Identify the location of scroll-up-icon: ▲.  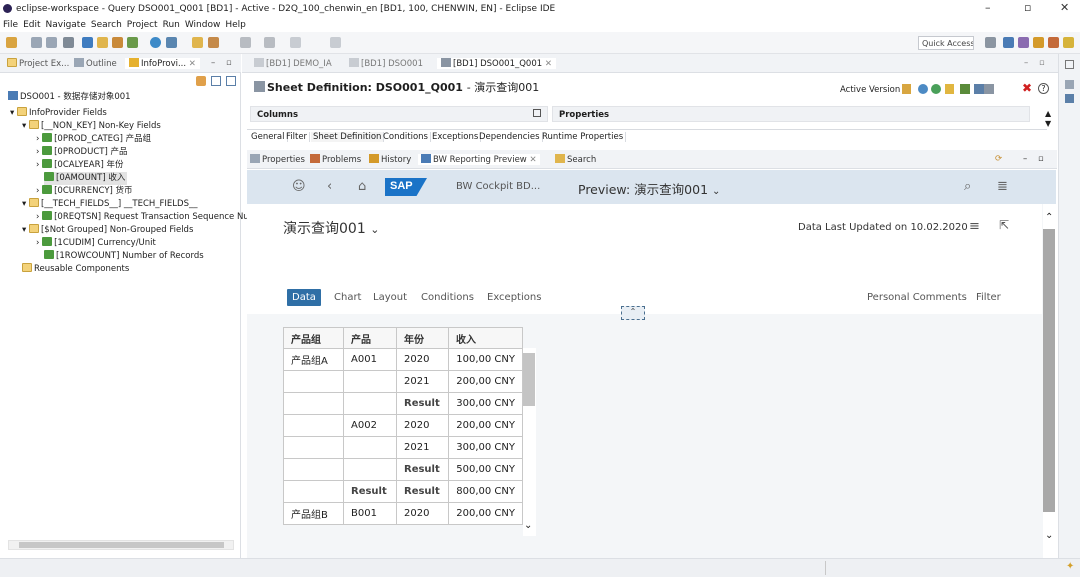
(1048, 113).